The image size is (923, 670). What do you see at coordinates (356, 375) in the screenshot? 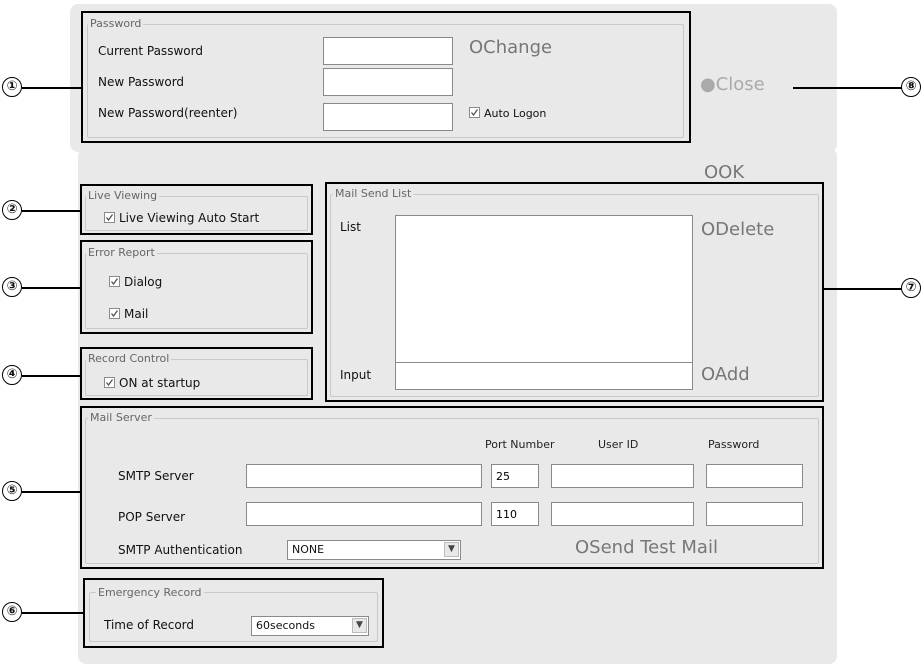
I see `input-label: Input` at bounding box center [356, 375].